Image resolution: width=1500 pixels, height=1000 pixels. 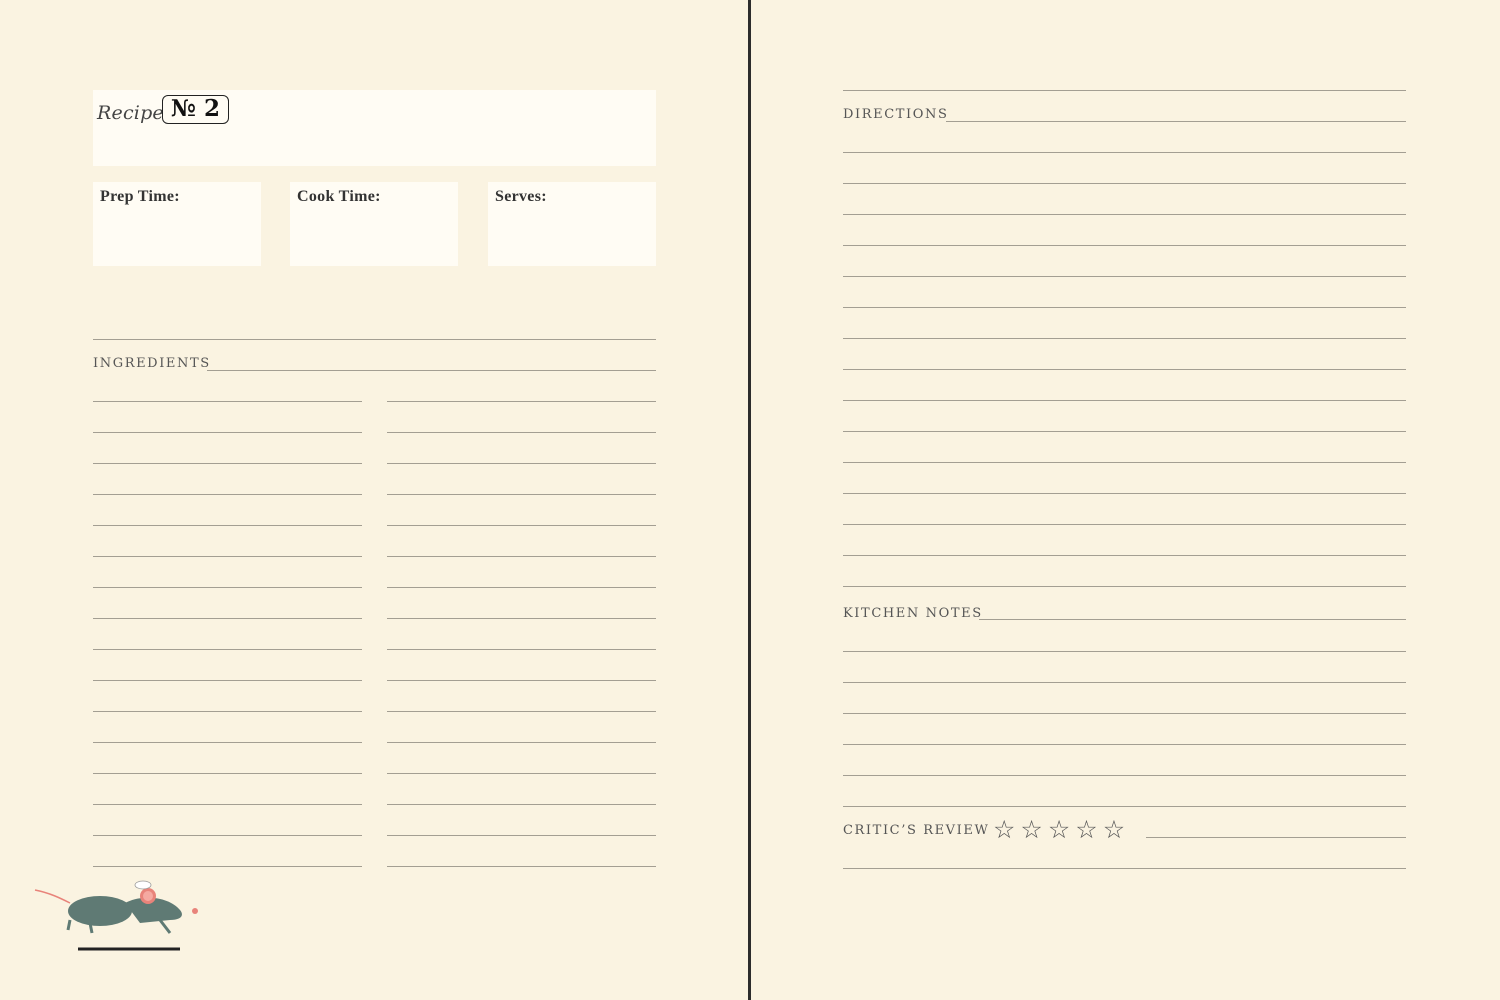 What do you see at coordinates (374, 339) in the screenshot?
I see `ingredients-top-rule` at bounding box center [374, 339].